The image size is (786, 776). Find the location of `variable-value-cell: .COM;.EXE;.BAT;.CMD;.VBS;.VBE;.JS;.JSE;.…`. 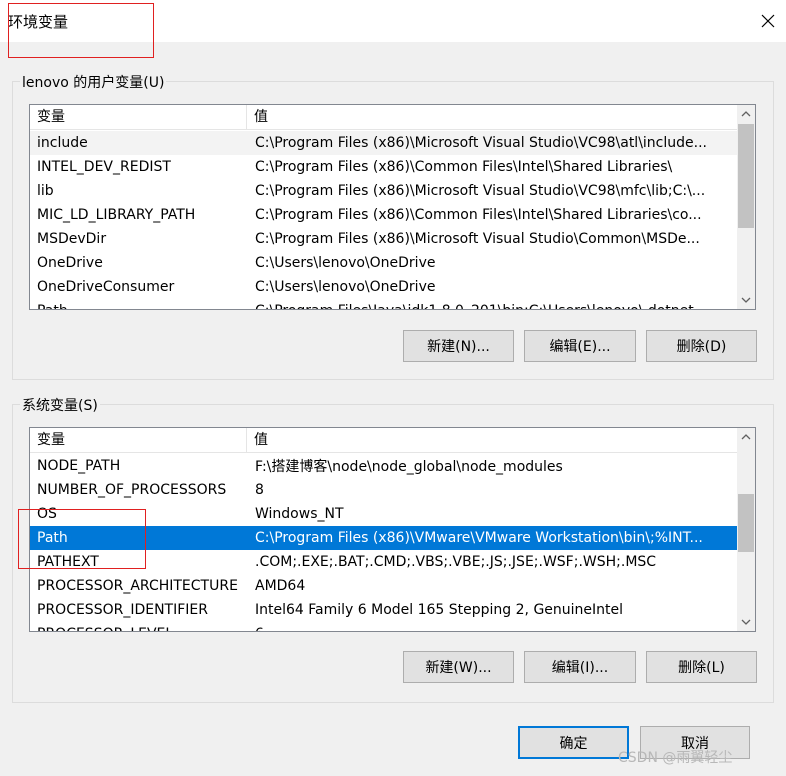

variable-value-cell: .COM;.EXE;.BAT;.CMD;.VBS;.VBE;.JS;.JSE;.… is located at coordinates (456, 562).